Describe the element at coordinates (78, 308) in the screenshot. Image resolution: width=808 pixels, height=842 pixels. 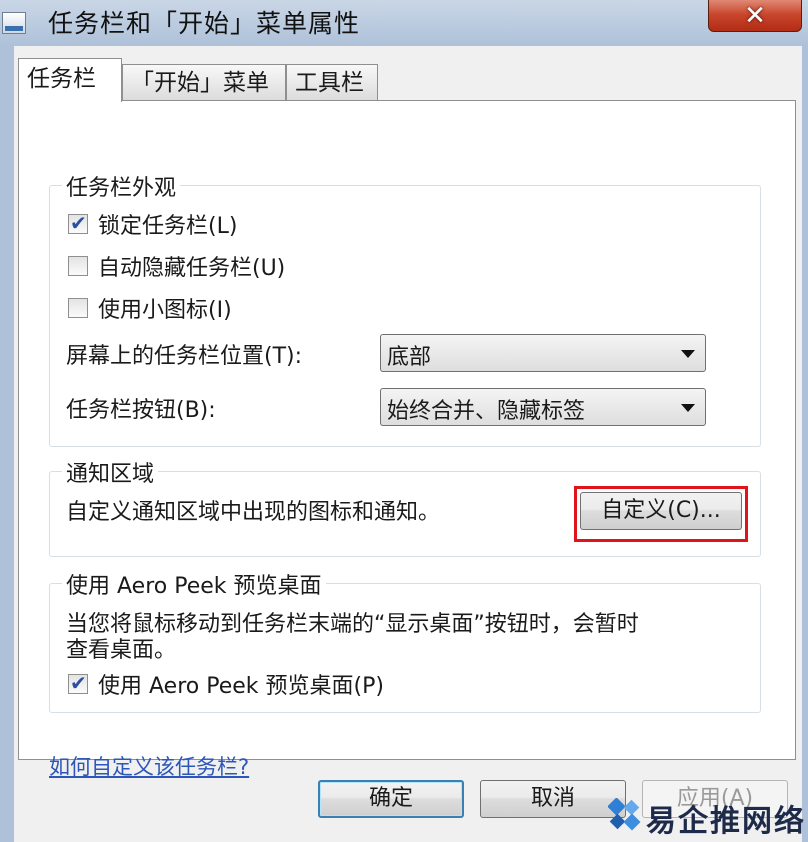
I see `small-icons-checkbox` at that location.